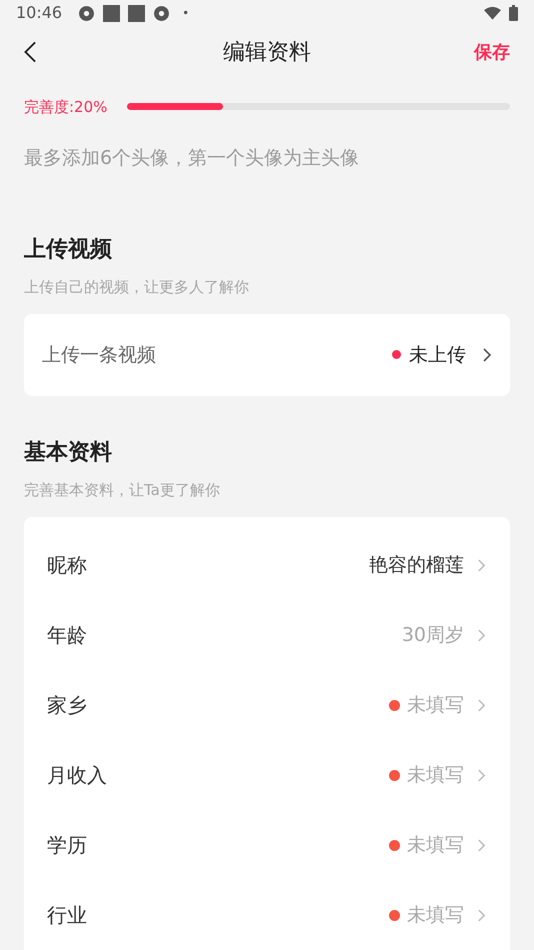  I want to click on info-row: 学历 未填写, so click(267, 845).